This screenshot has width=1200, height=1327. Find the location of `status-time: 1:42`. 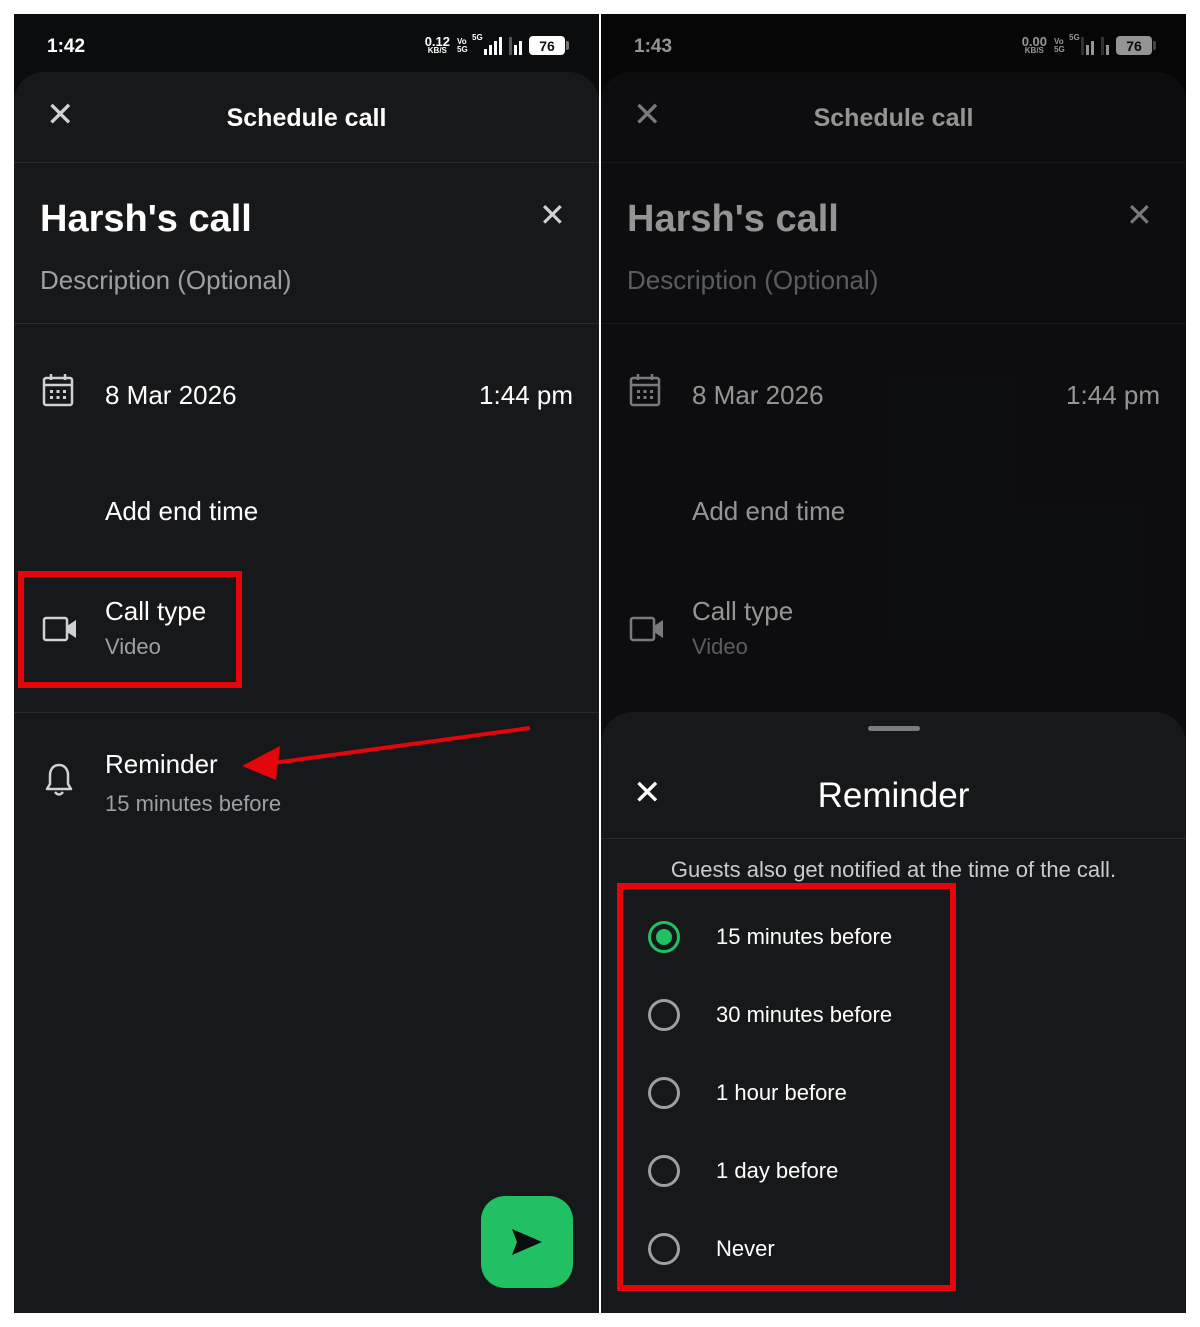

status-time: 1:42 is located at coordinates (66, 46).